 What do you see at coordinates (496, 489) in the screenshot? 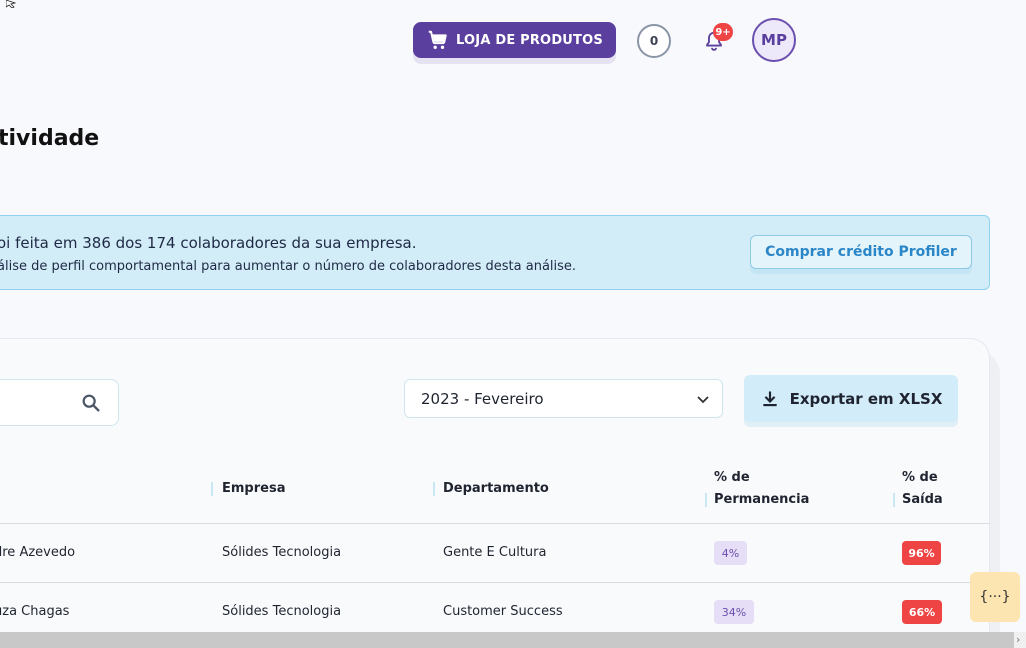
I see `column-header-departamento: Departamento` at bounding box center [496, 489].